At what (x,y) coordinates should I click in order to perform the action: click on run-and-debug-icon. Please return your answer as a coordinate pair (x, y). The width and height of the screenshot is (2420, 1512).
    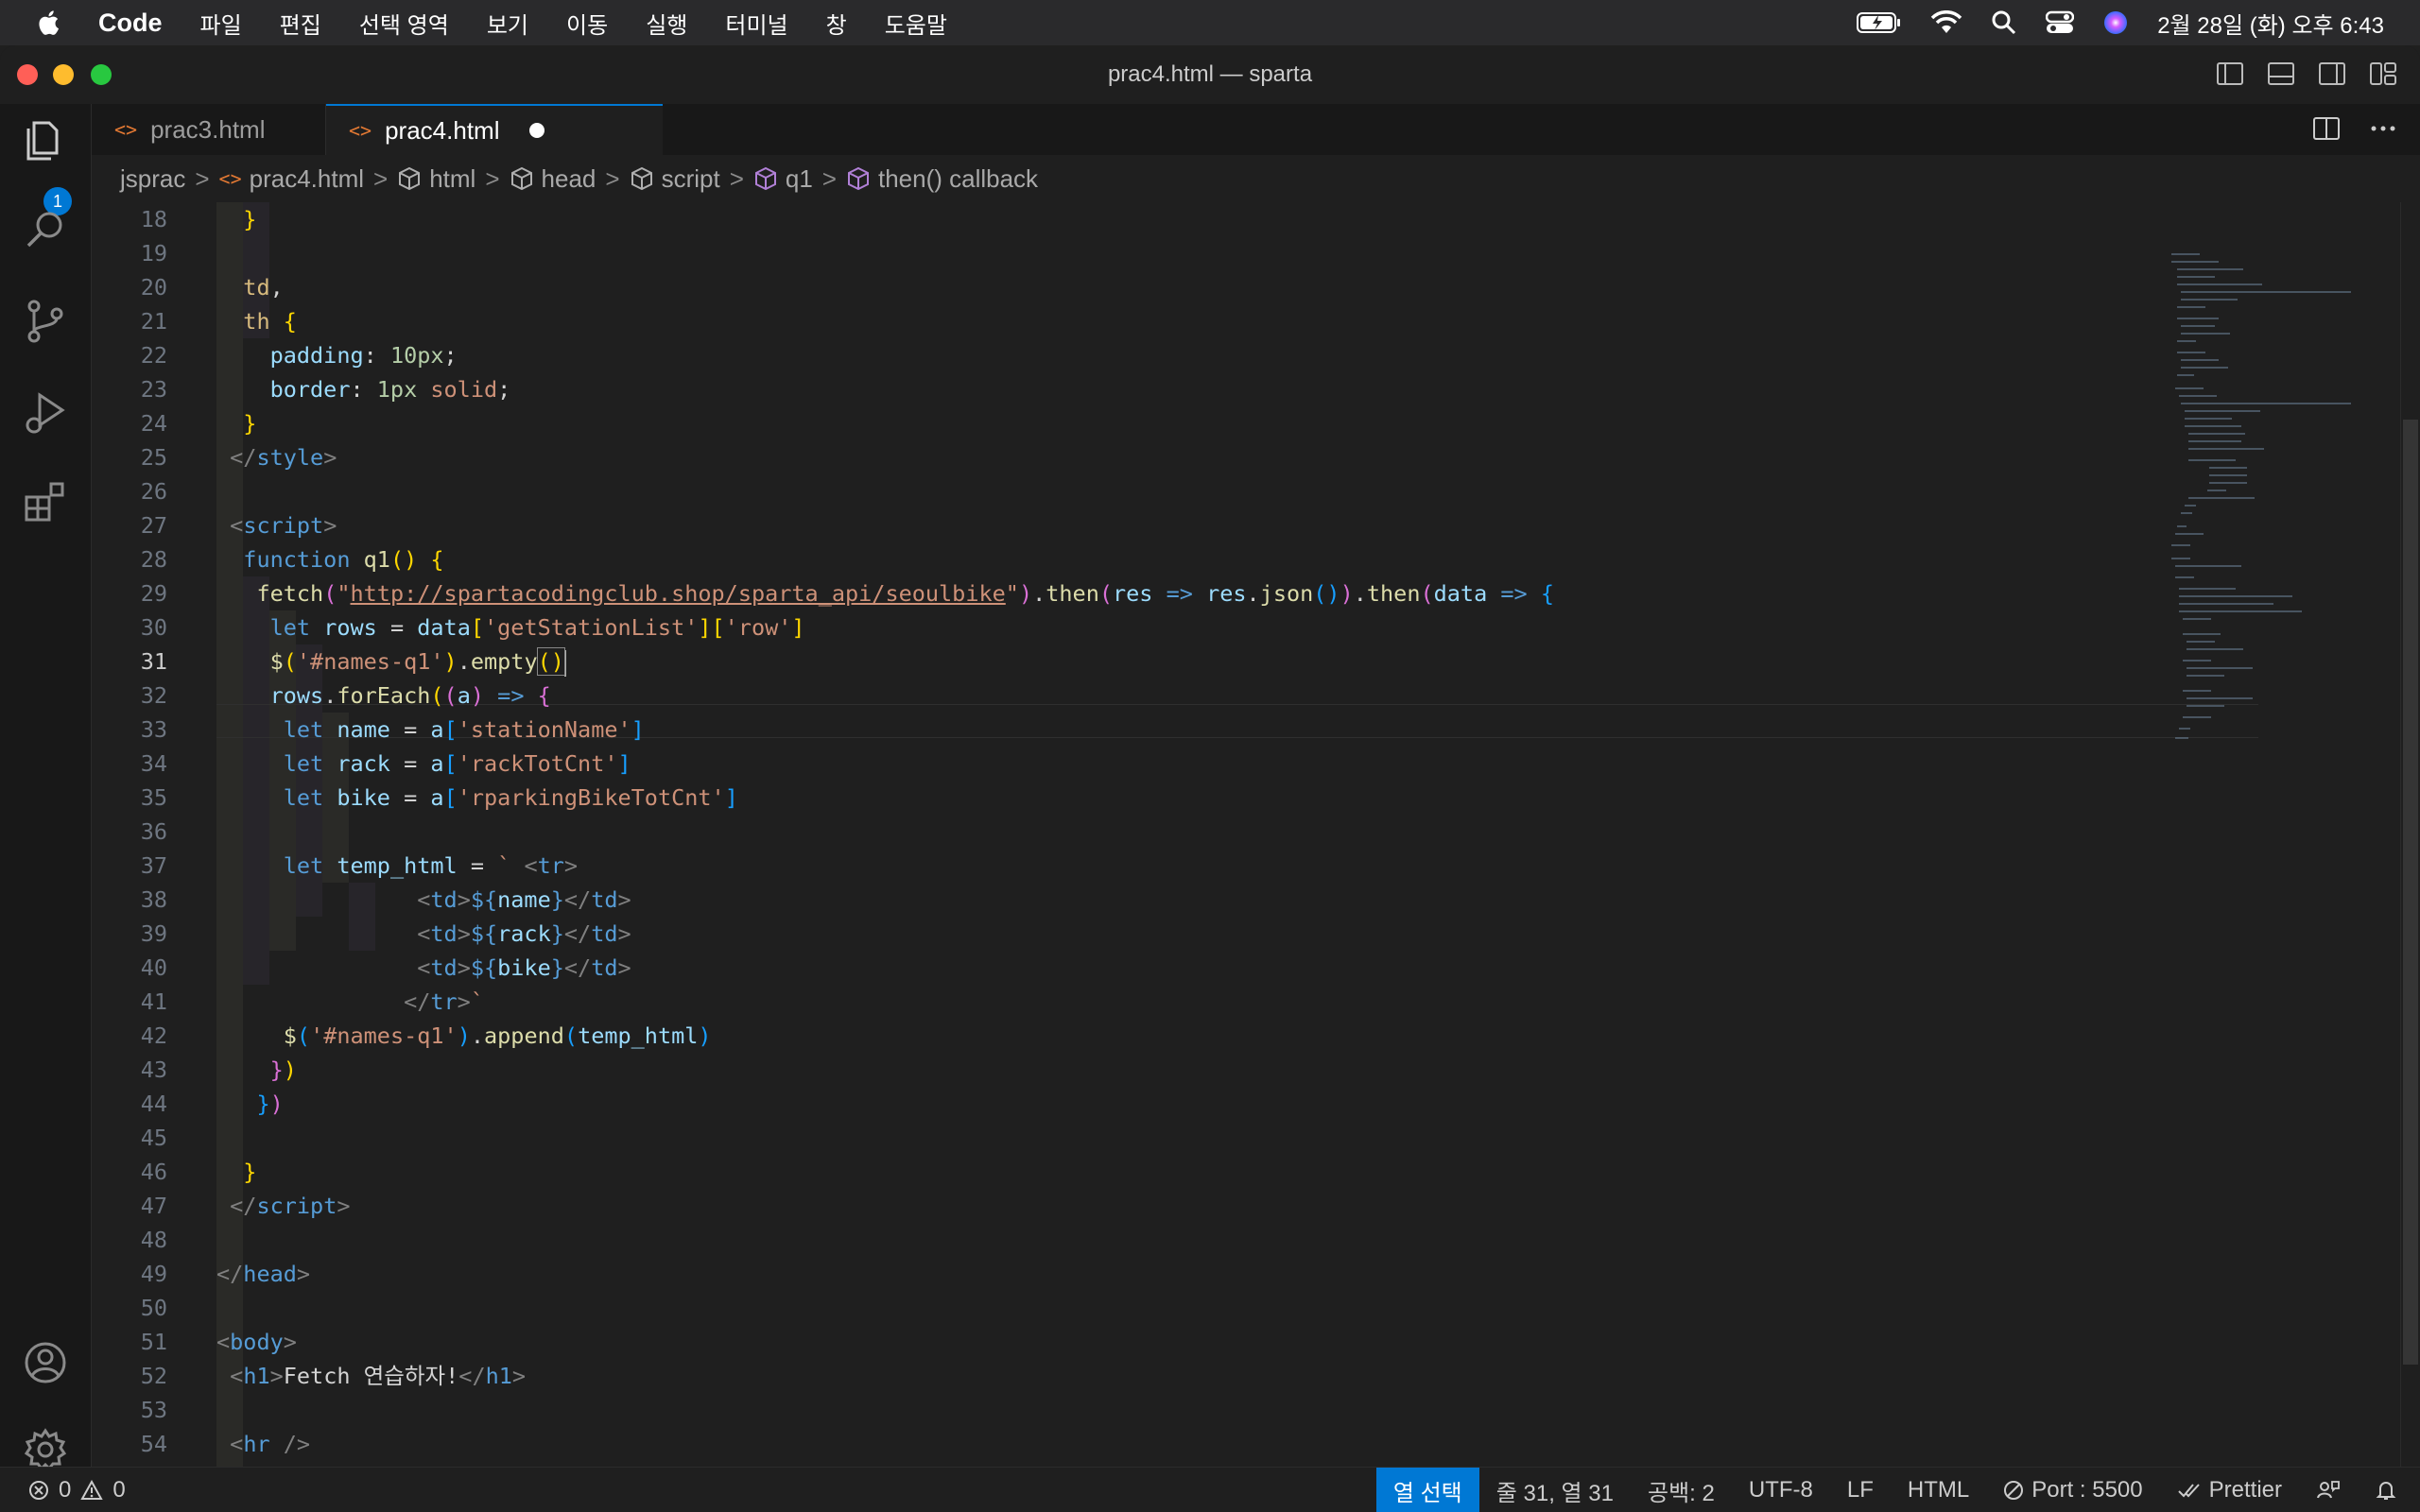
    Looking at the image, I should click on (45, 412).